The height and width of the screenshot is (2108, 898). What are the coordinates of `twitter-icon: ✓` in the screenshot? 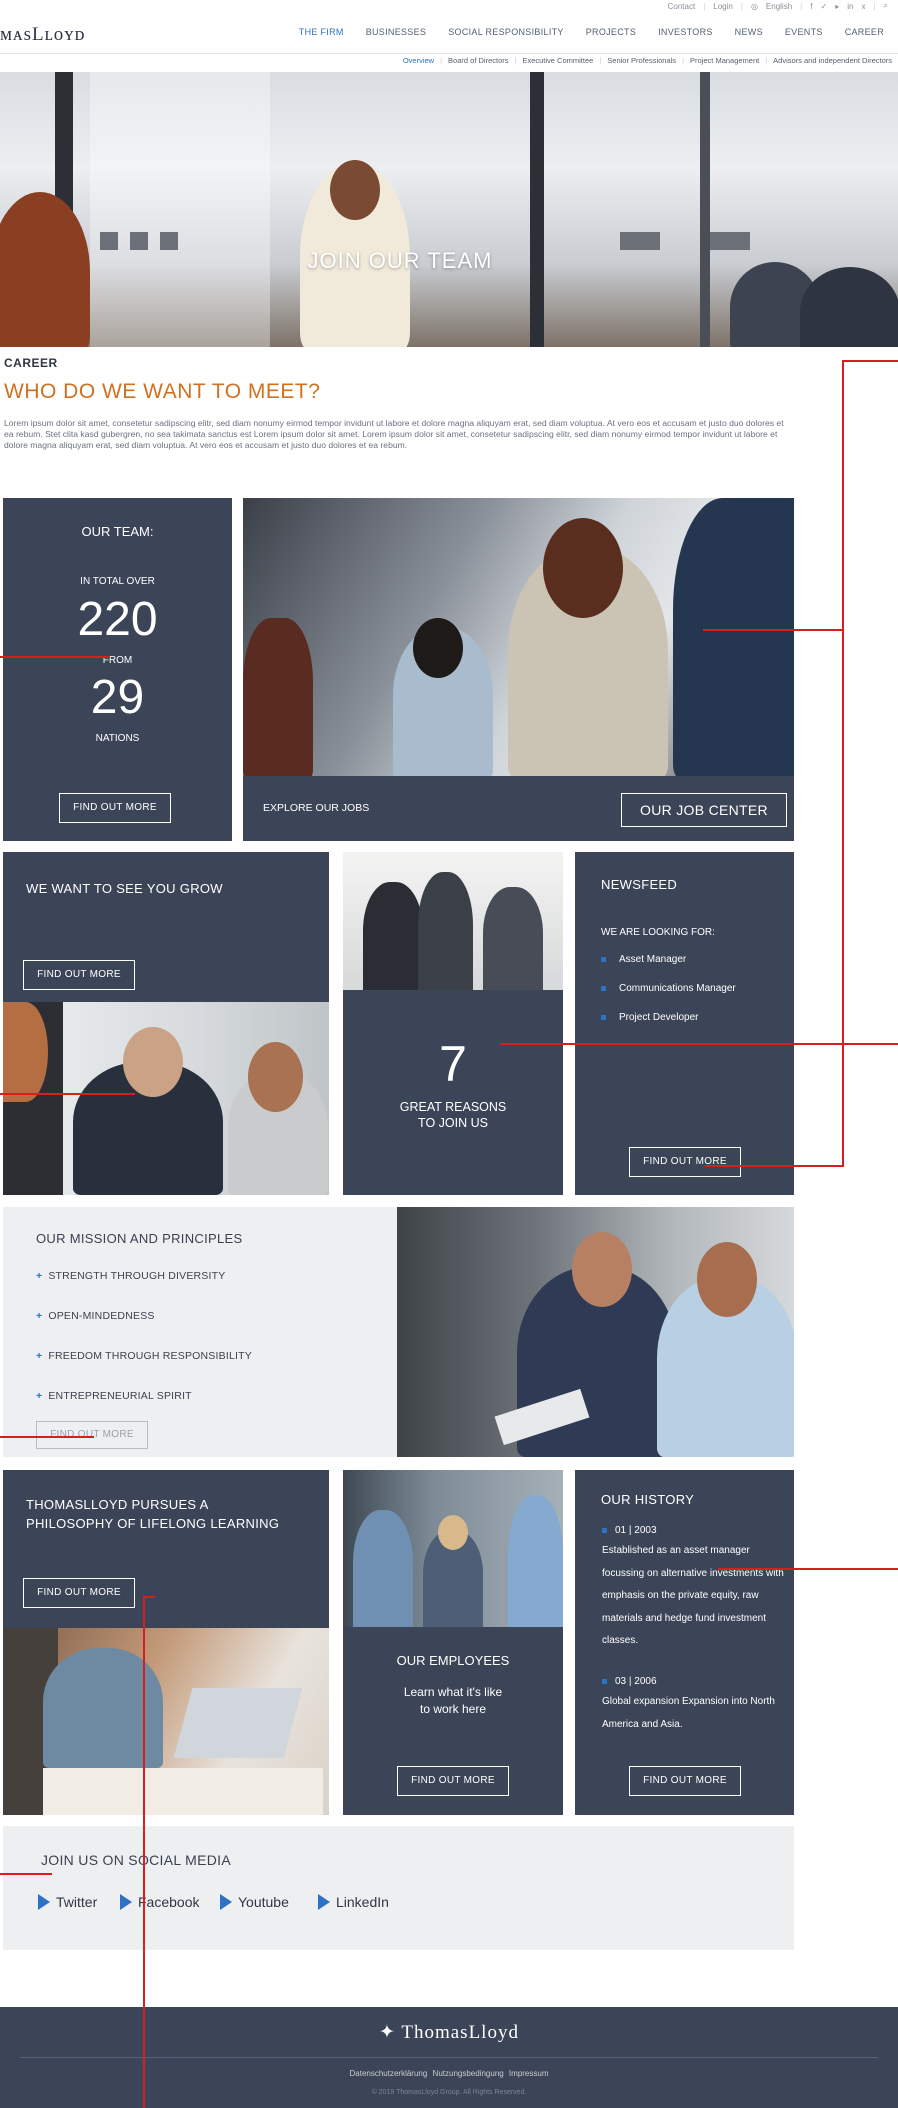 It's located at (823, 6).